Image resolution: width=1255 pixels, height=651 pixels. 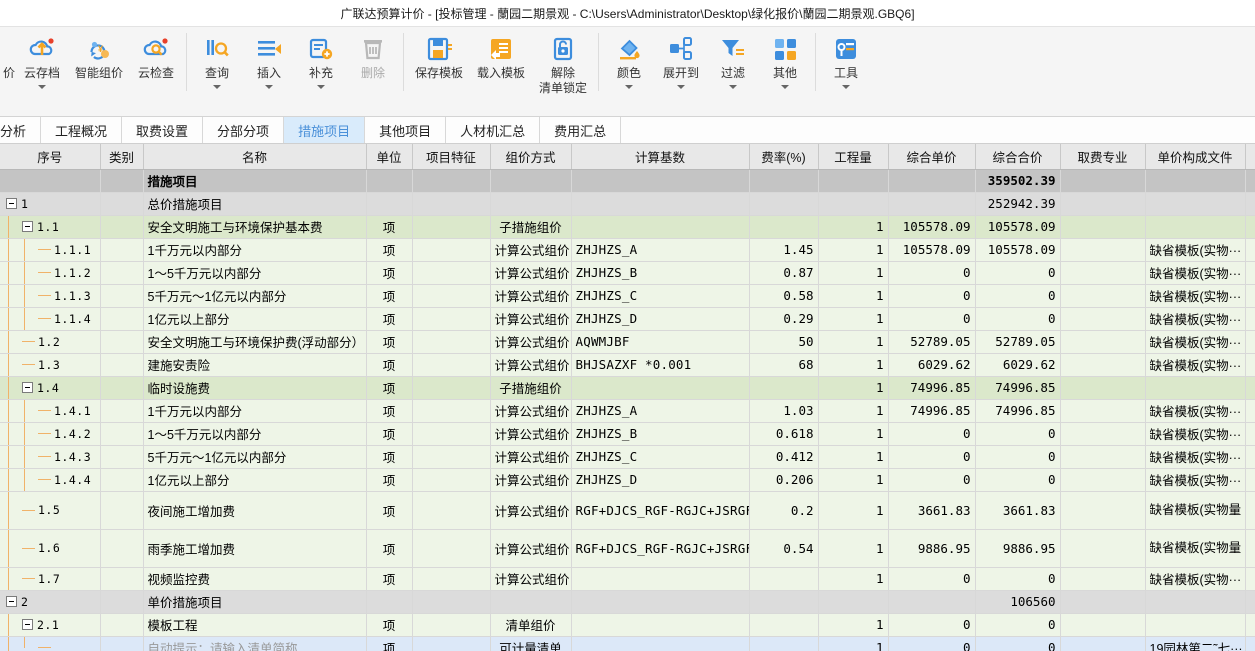 What do you see at coordinates (660, 457) in the screenshot?
I see `cell-base: ZHJHZS_C` at bounding box center [660, 457].